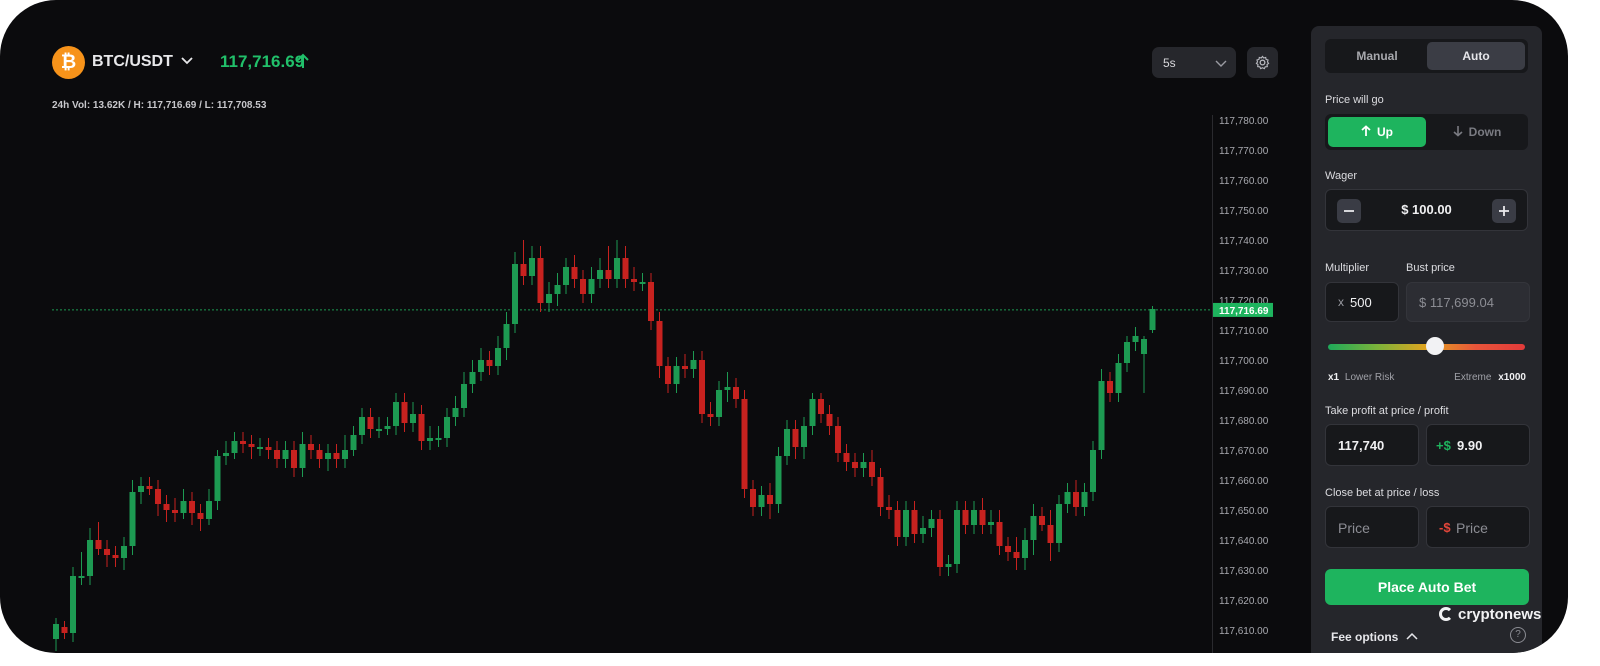 The image size is (1600, 666). What do you see at coordinates (1244, 631) in the screenshot?
I see `price-tick-label: 117,610.00` at bounding box center [1244, 631].